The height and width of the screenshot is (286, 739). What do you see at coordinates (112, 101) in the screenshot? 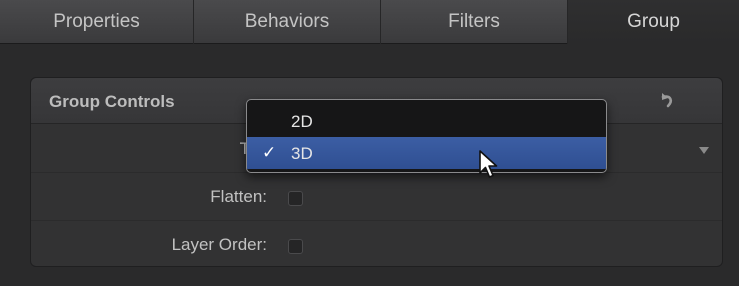
I see `panel-title: Group Controls` at bounding box center [112, 101].